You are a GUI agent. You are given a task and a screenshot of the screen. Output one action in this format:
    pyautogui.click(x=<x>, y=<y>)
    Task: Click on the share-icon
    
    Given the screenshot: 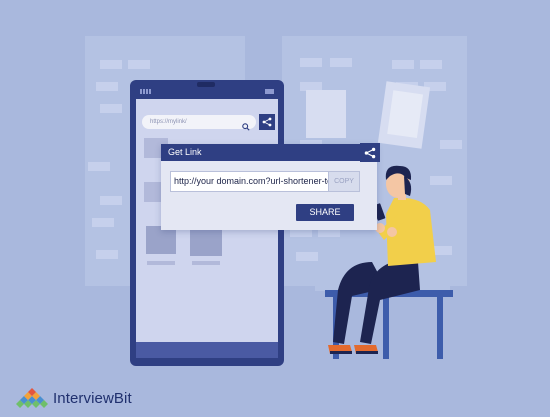 What is the action you would take?
    pyautogui.click(x=267, y=122)
    